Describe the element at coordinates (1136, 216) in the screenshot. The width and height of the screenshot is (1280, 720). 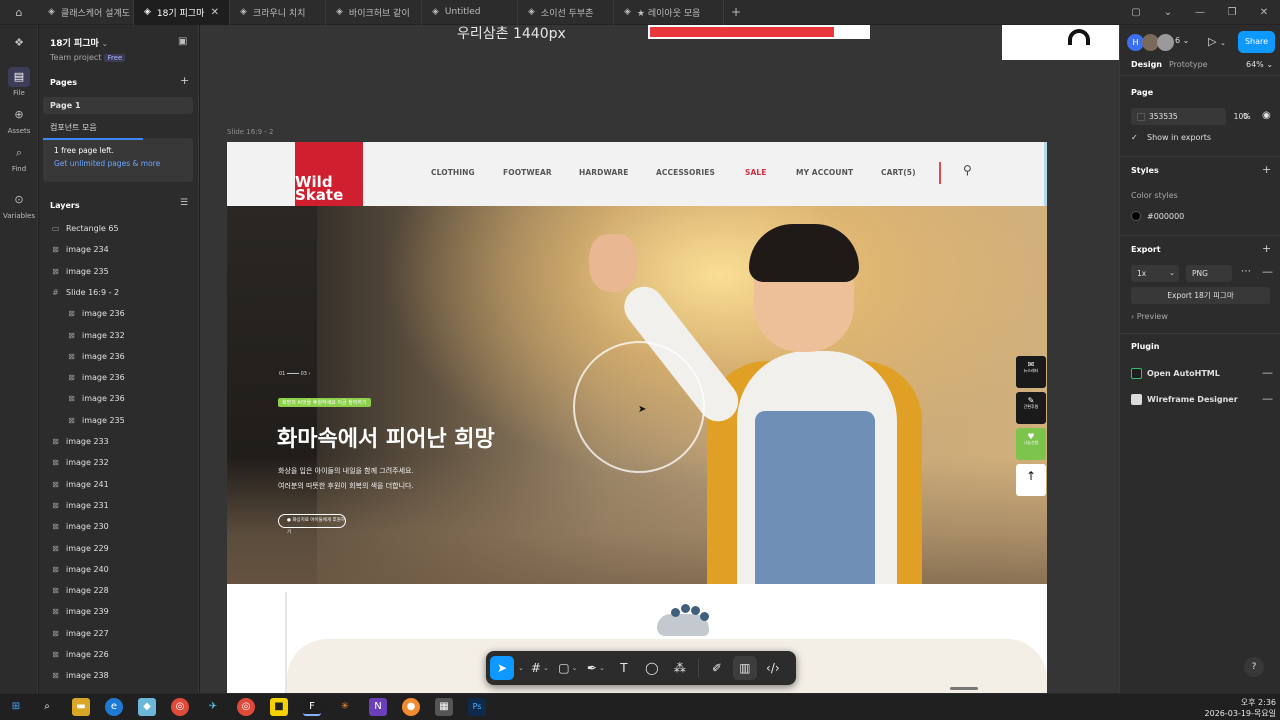
I see `color-style-swatch` at that location.